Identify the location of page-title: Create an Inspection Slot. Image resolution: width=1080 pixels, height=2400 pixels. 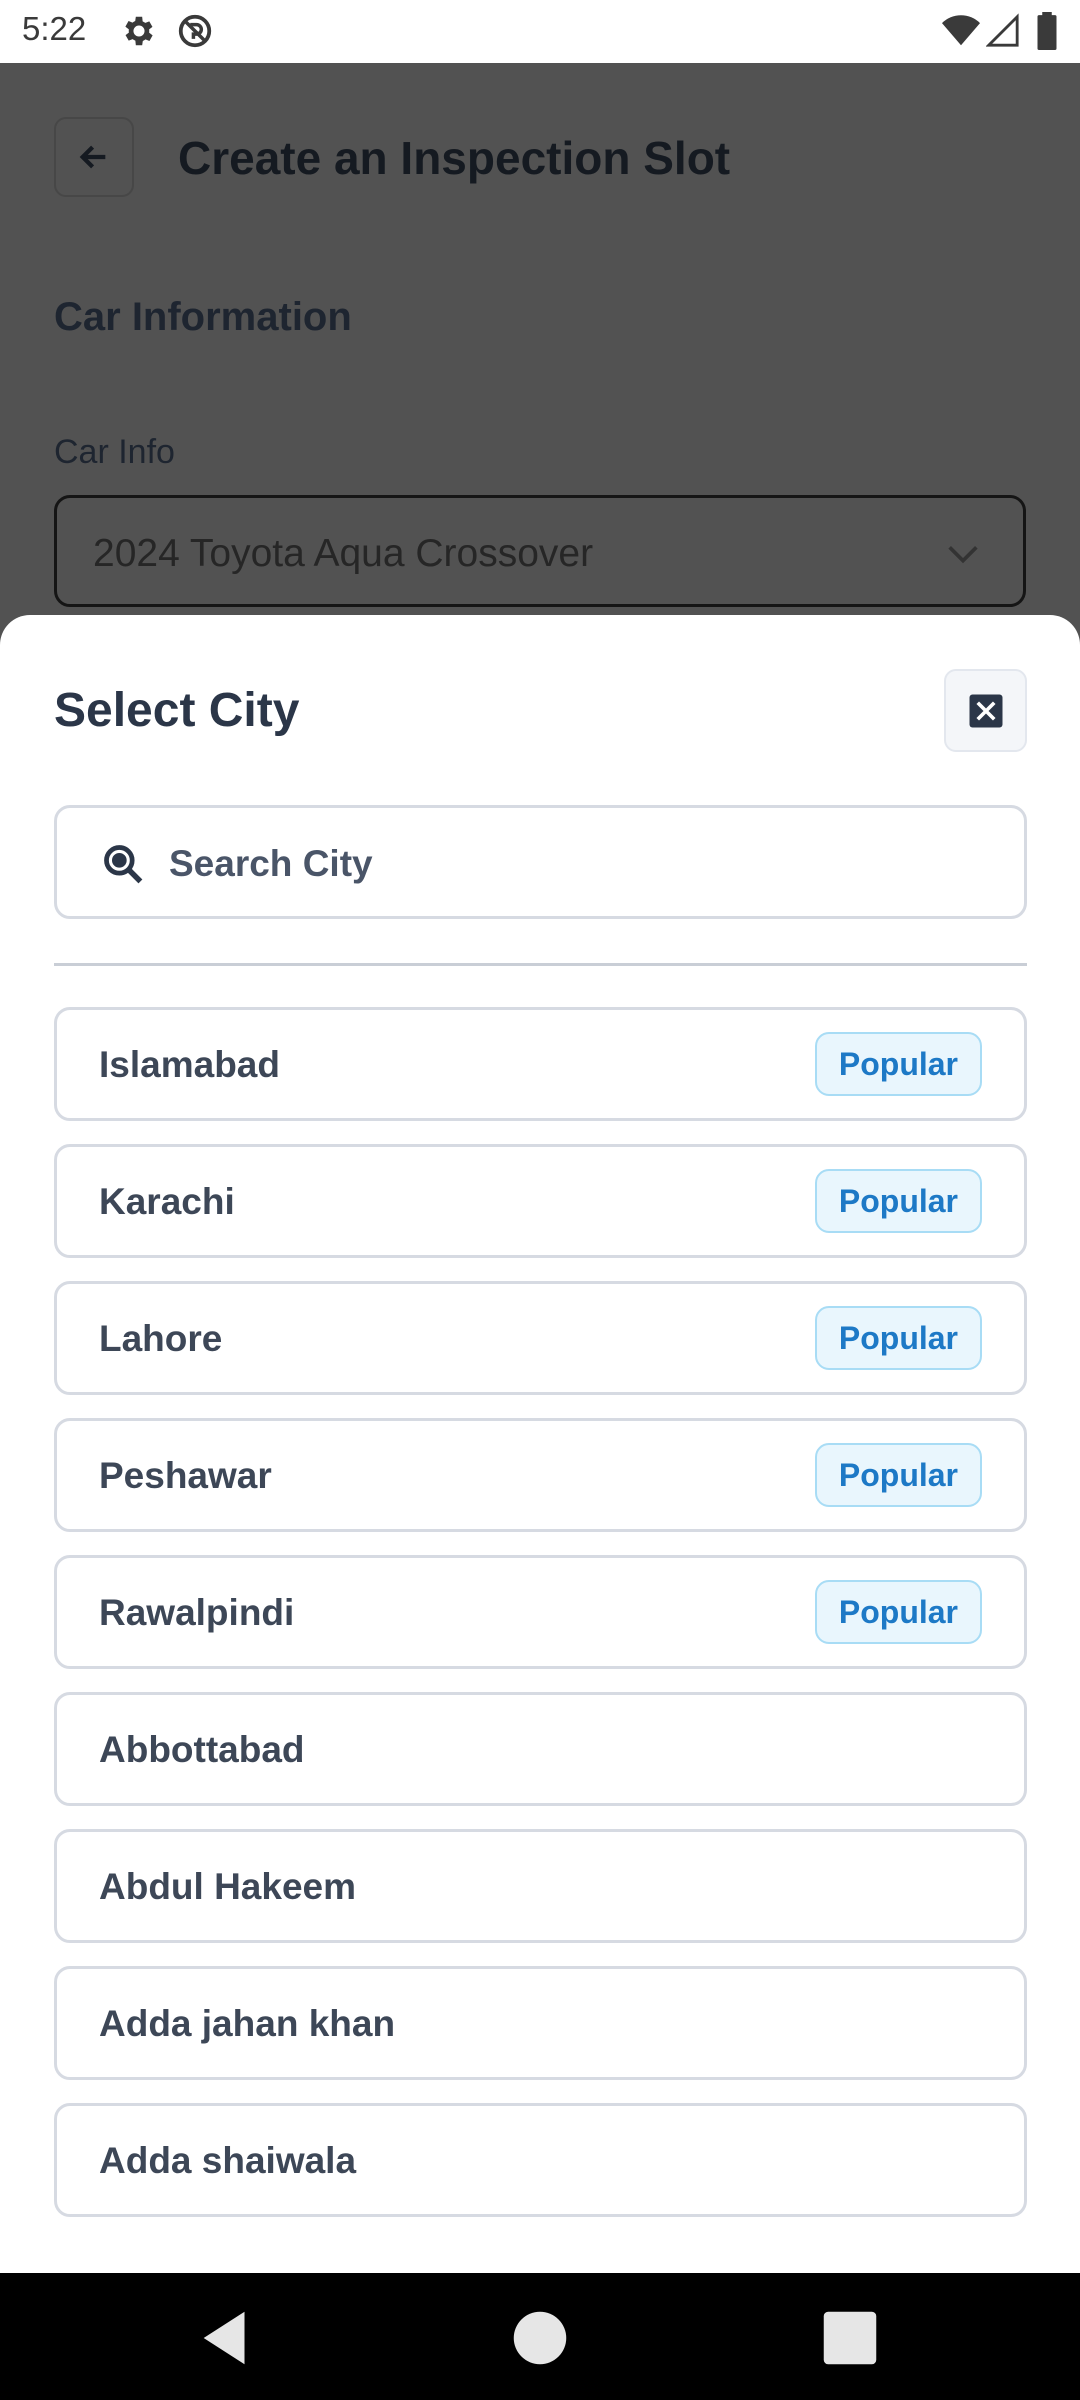
(454, 158).